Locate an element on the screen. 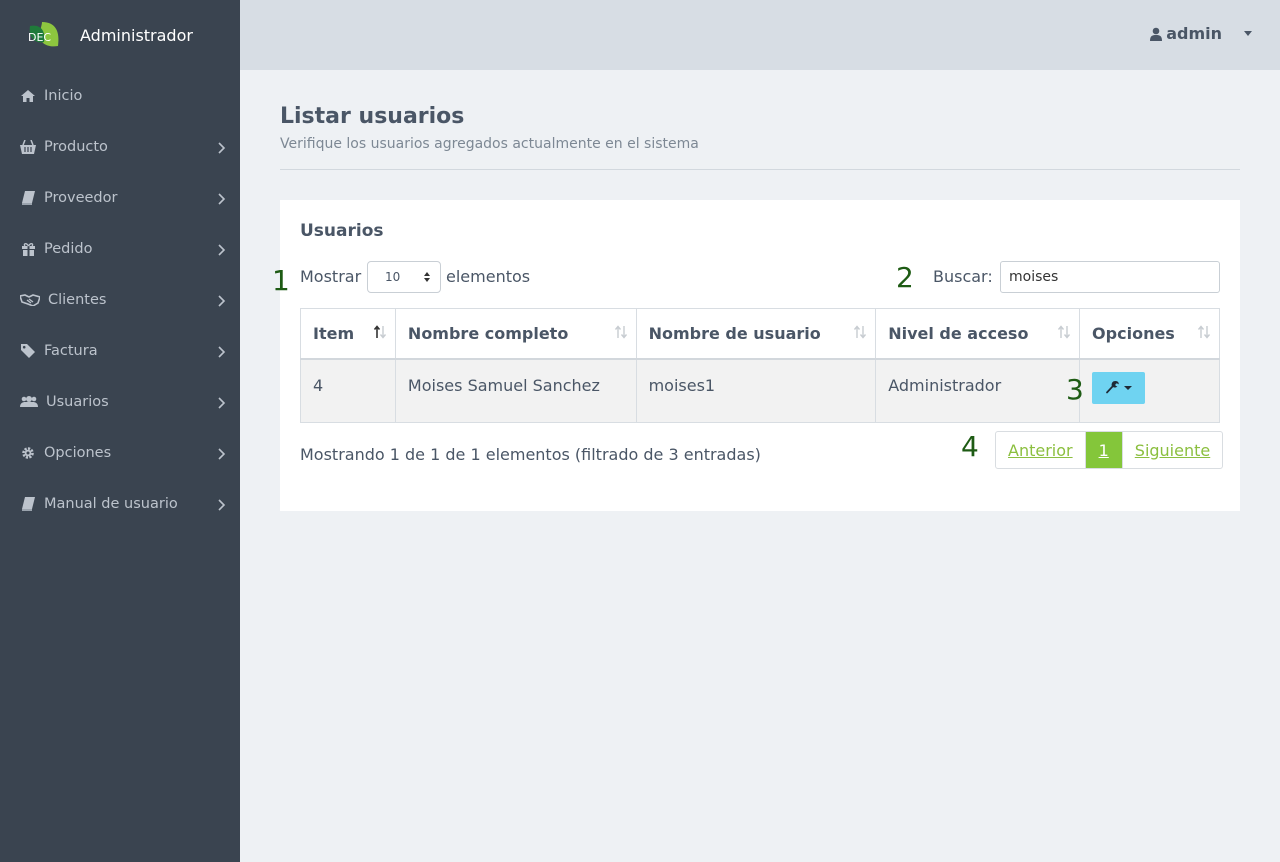  marker-4: 4 is located at coordinates (970, 446).